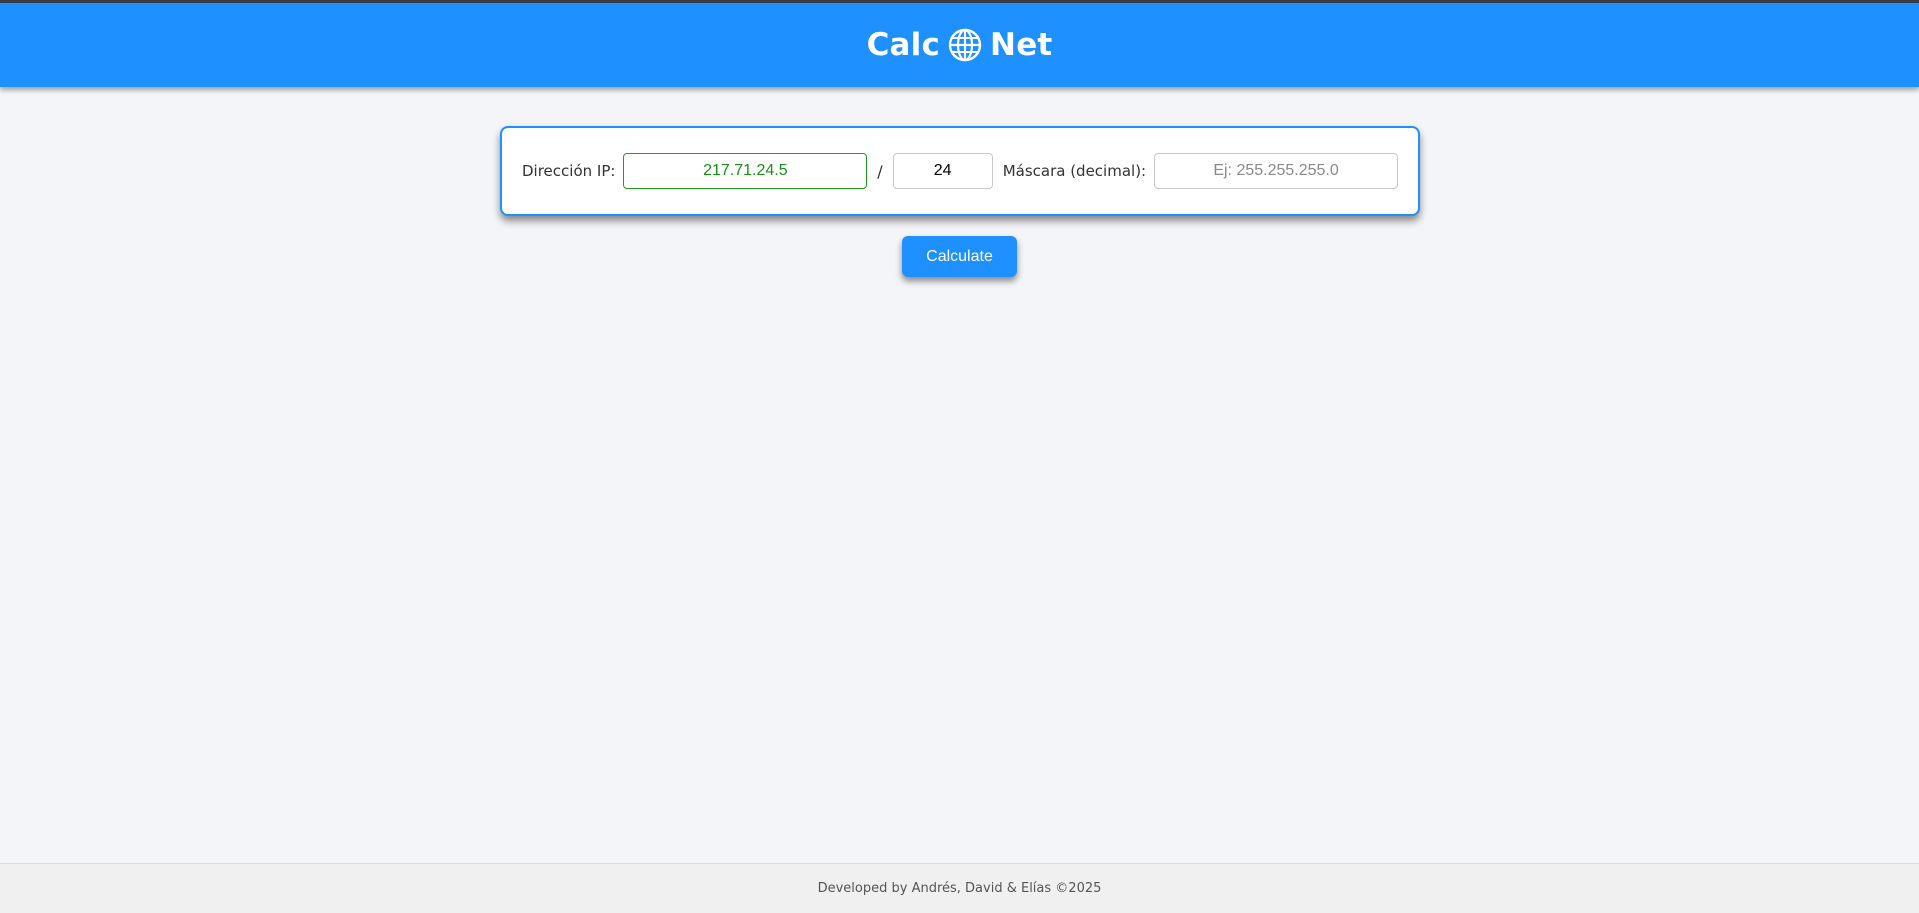 The height and width of the screenshot is (913, 1919). Describe the element at coordinates (1074, 171) in the screenshot. I see `mask-decimal-label: Máscara (decimal):` at that location.